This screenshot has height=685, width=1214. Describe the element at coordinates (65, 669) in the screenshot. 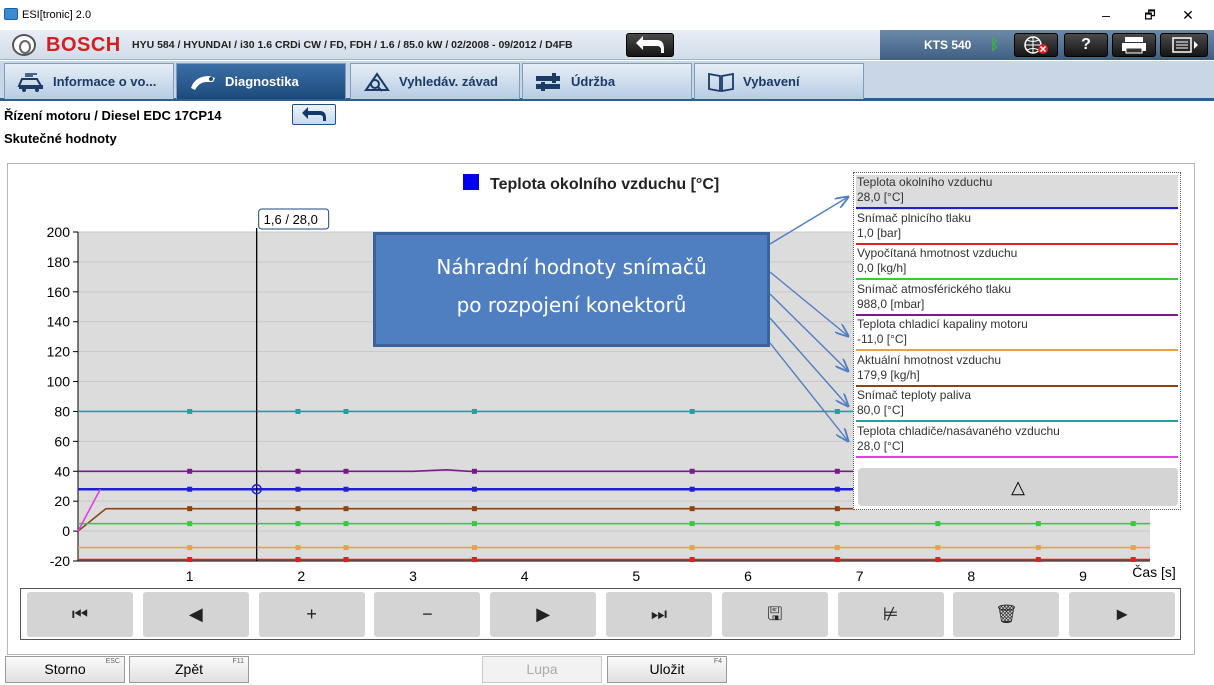

I see `storno-button: Storno ESC` at that location.